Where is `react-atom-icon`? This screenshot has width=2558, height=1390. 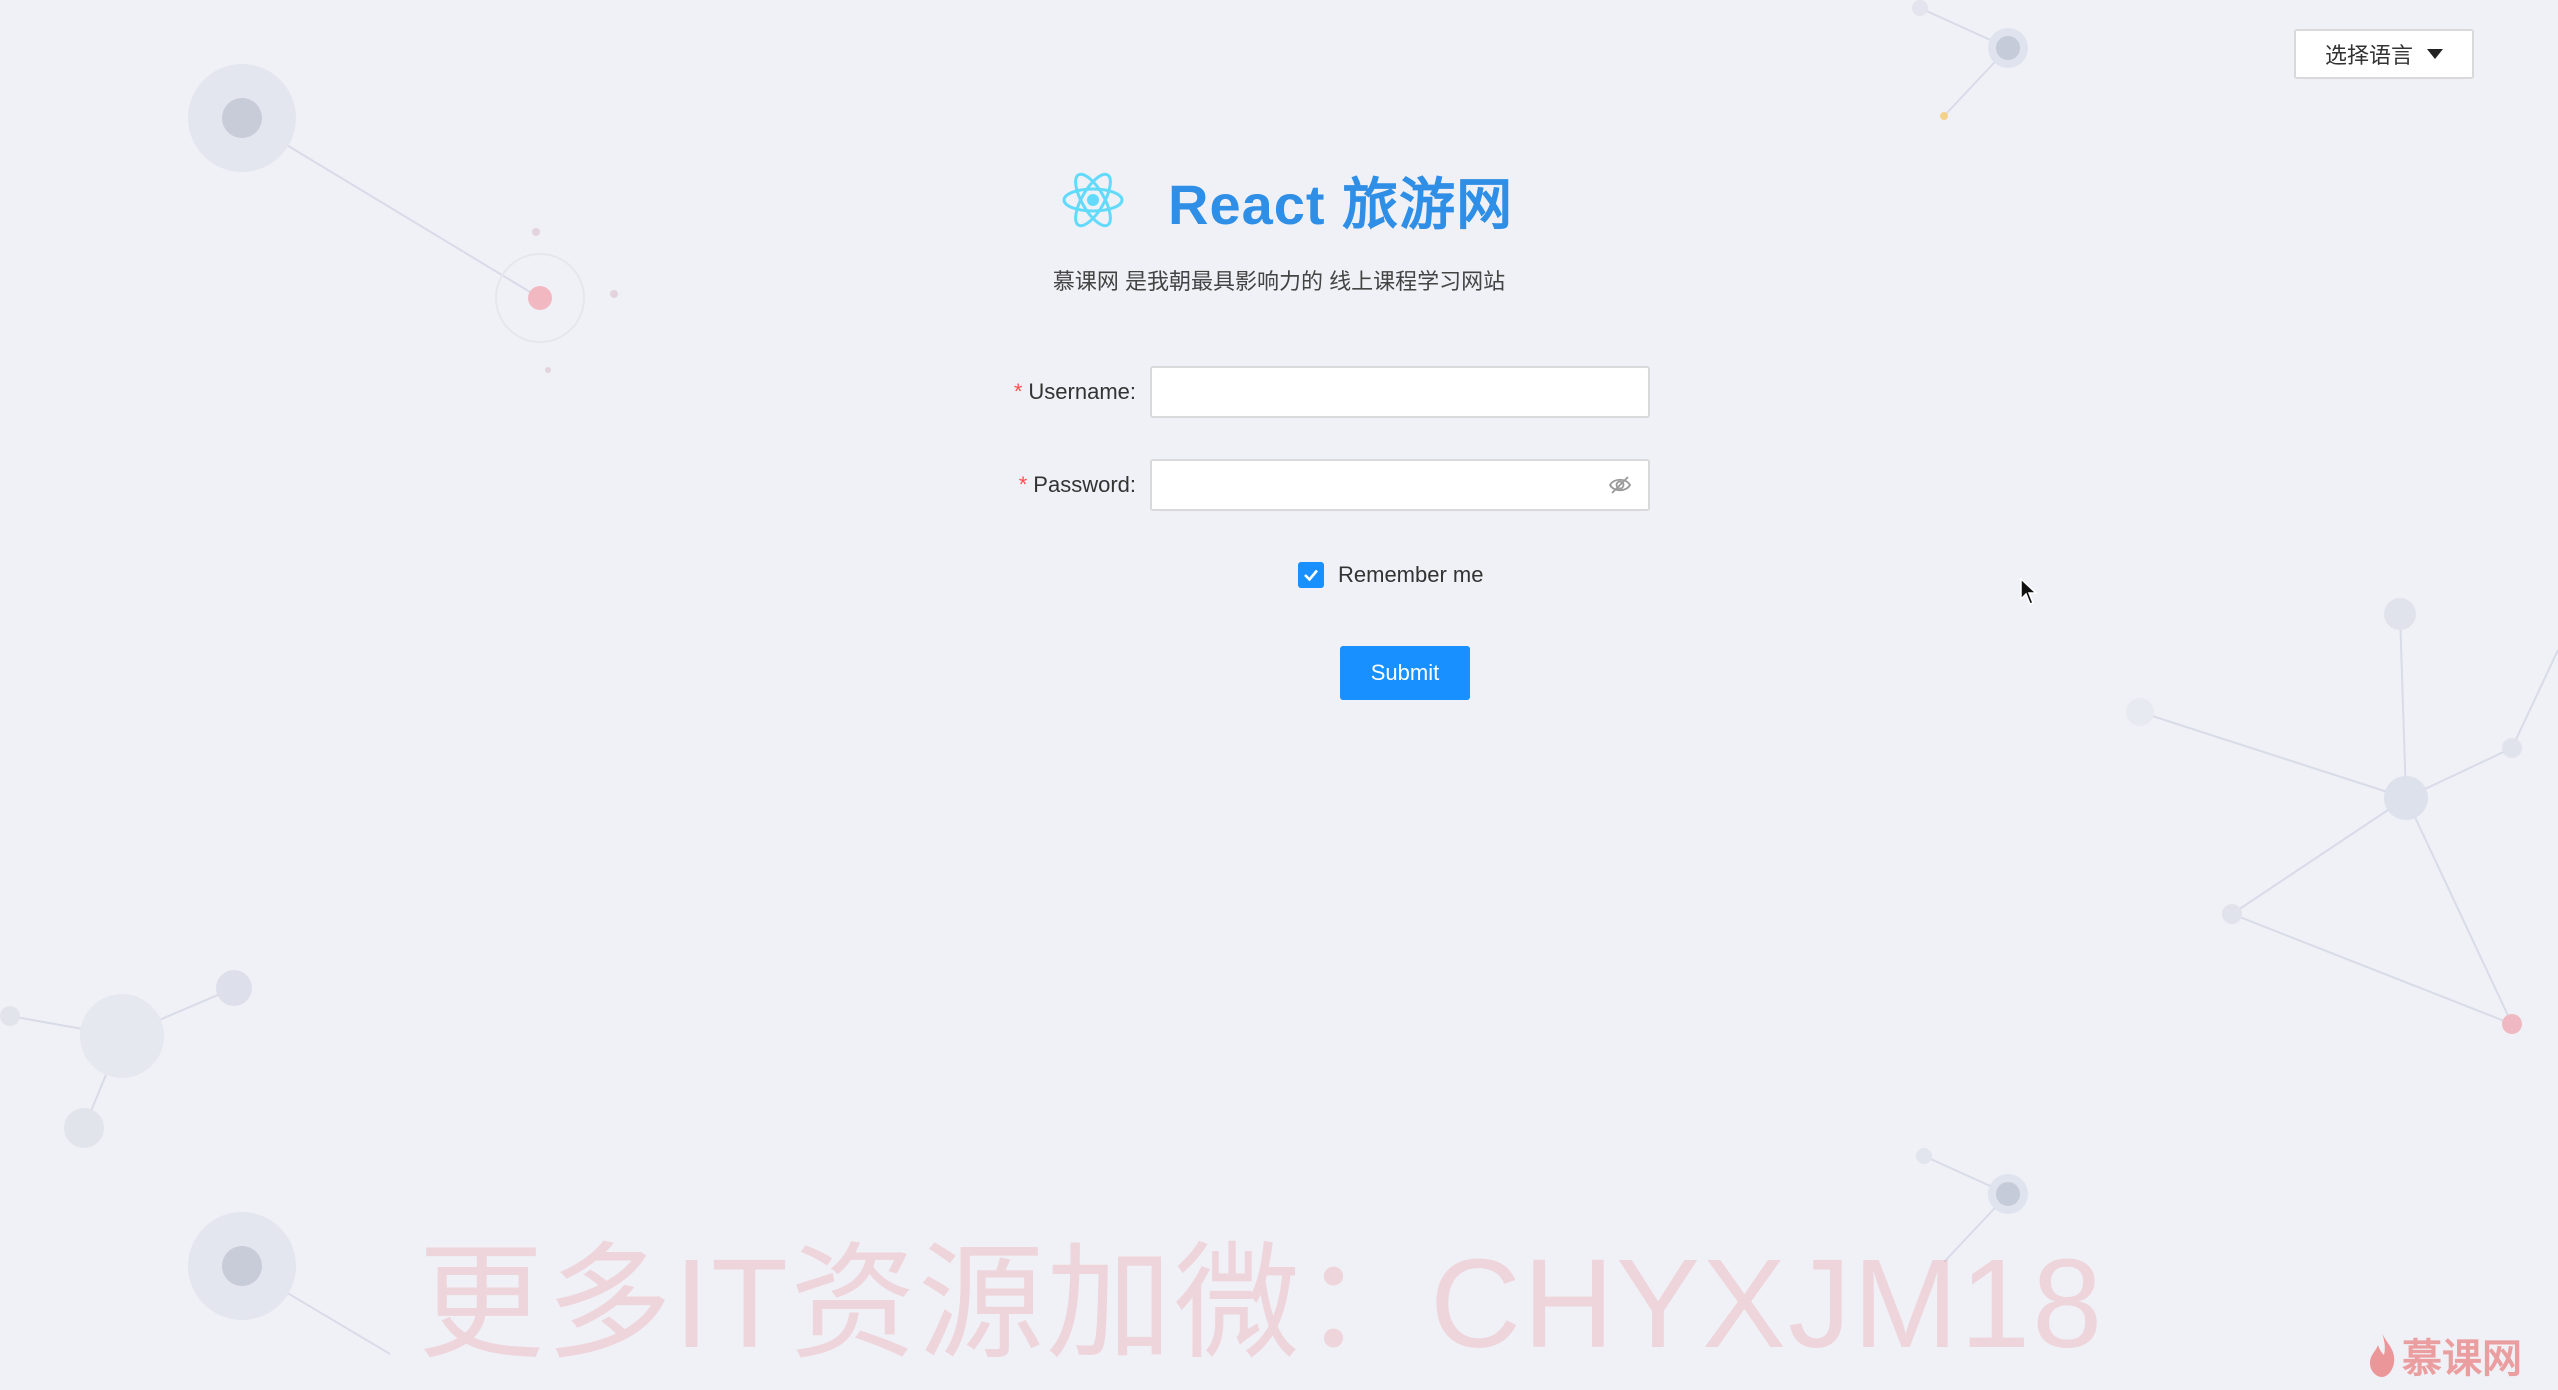
react-atom-icon is located at coordinates (1093, 200).